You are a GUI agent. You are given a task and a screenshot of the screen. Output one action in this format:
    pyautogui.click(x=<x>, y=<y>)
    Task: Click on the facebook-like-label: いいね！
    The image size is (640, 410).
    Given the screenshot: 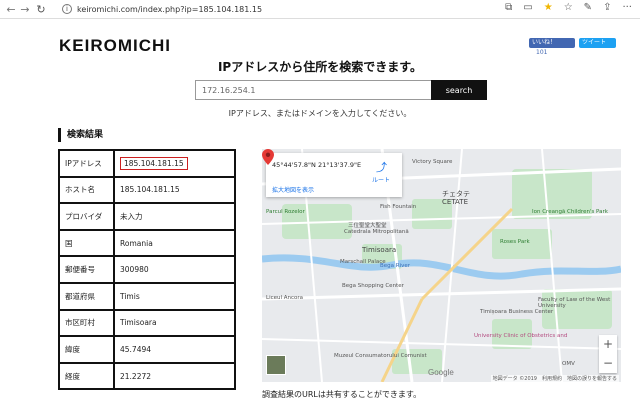 What is the action you would take?
    pyautogui.click(x=544, y=42)
    